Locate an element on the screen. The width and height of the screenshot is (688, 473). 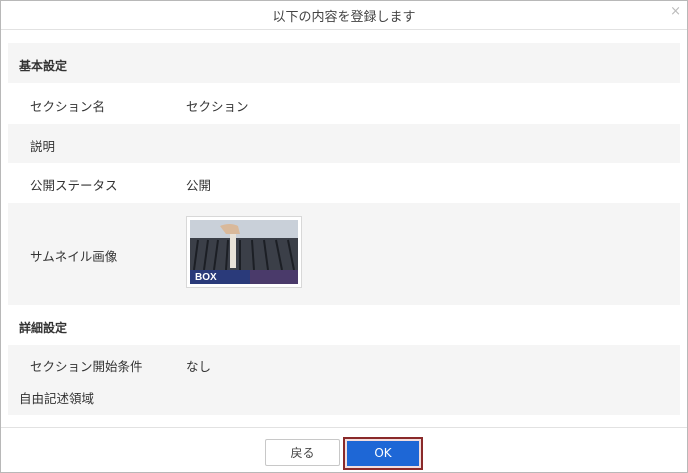
section-name-label: セクション名 is located at coordinates (68, 106).